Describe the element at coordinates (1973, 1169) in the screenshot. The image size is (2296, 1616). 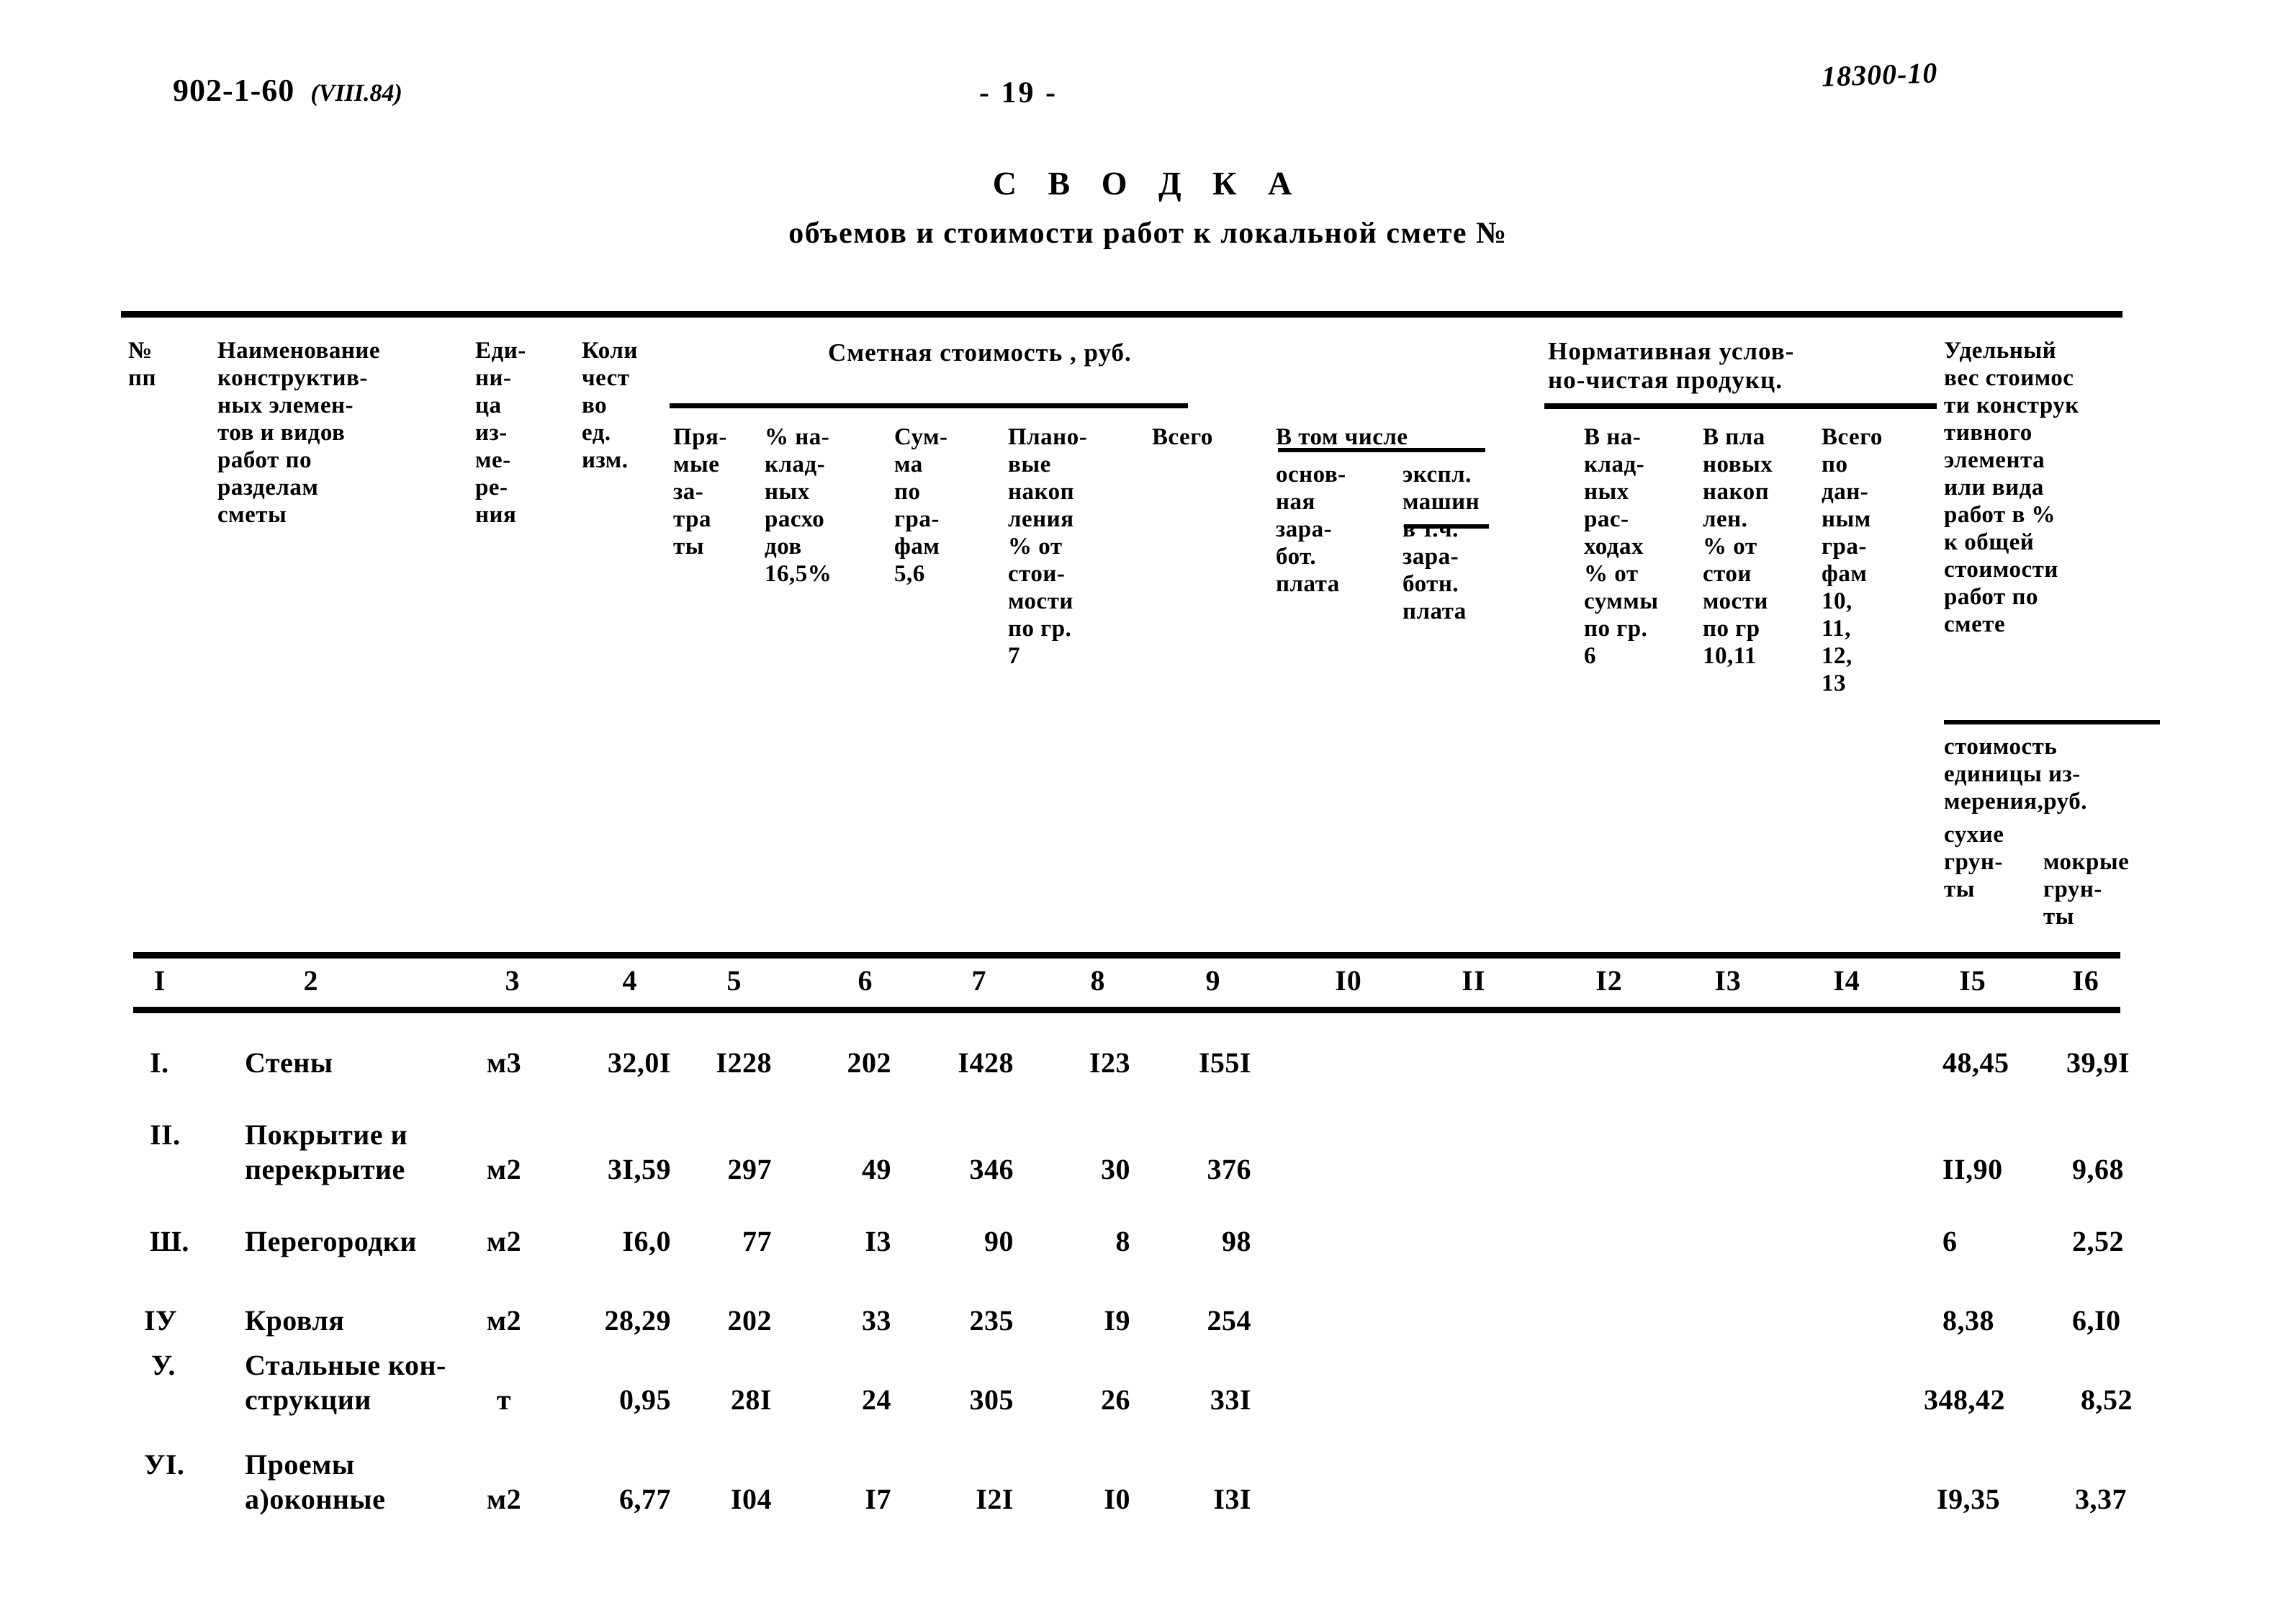
I see `table-row: II,90` at that location.